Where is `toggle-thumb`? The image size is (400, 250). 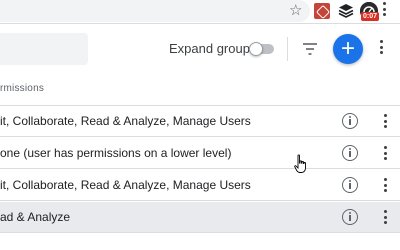
toggle-thumb is located at coordinates (256, 49).